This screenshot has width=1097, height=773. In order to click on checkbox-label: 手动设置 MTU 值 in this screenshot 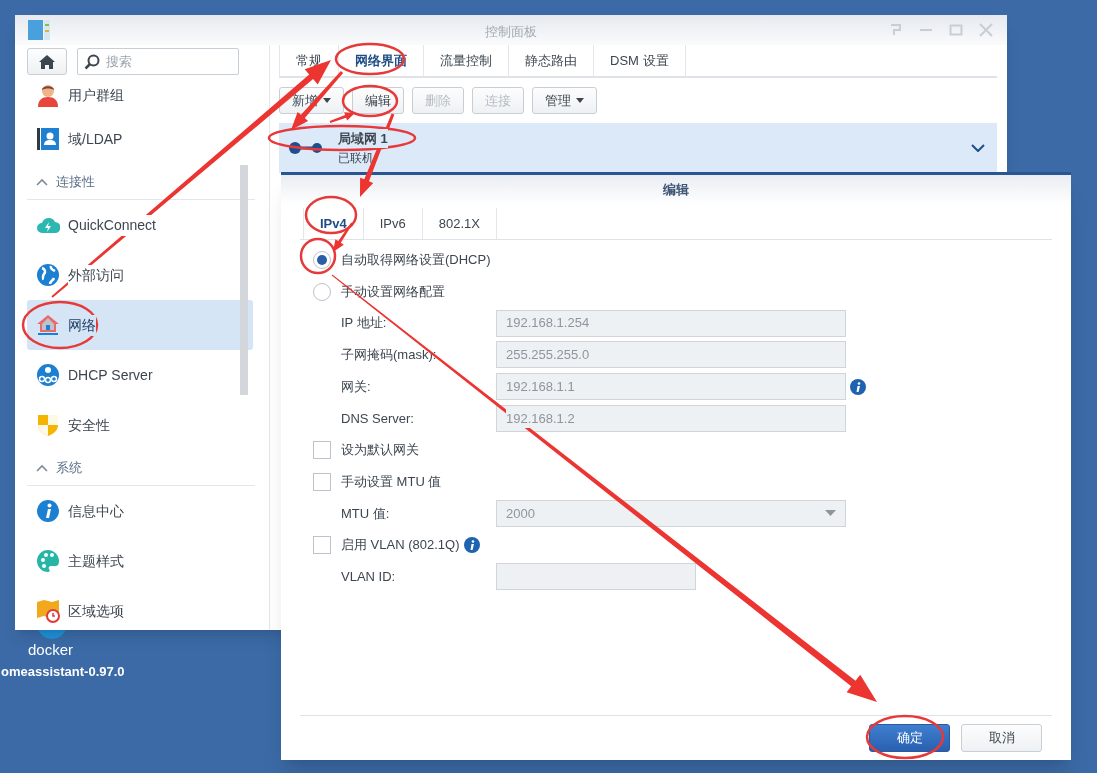, I will do `click(391, 481)`.